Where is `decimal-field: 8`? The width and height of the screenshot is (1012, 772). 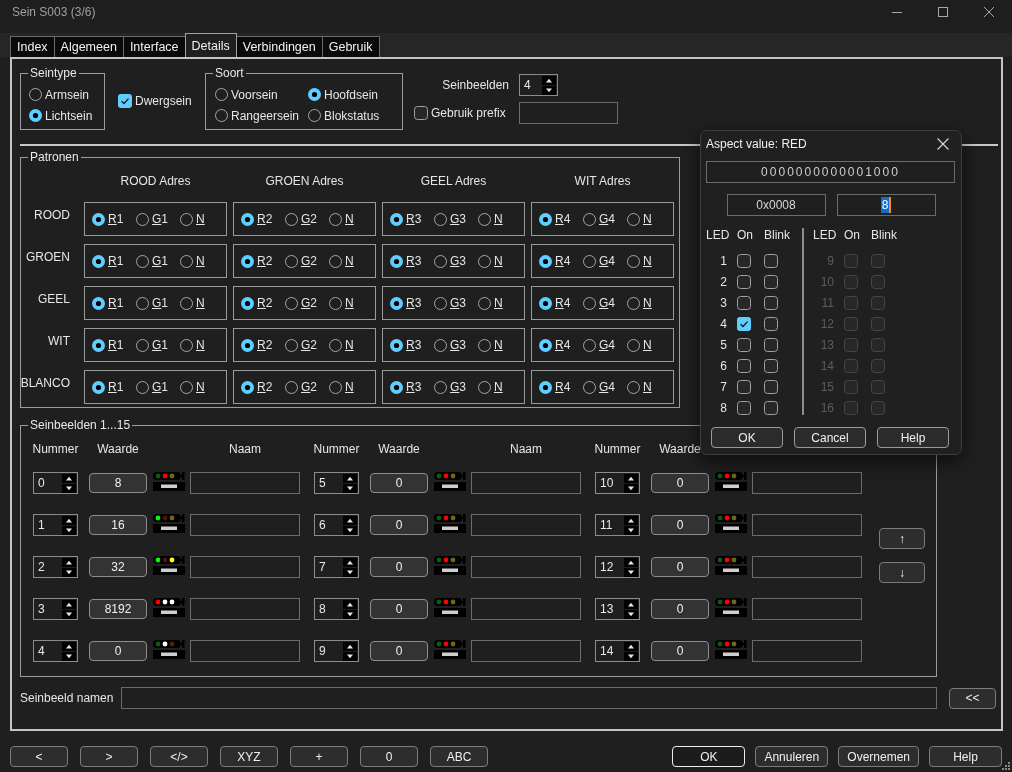 decimal-field: 8 is located at coordinates (886, 205).